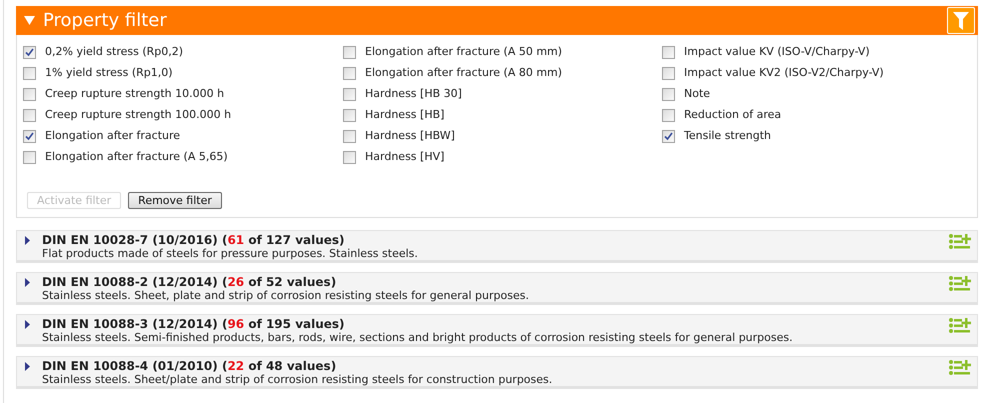 The height and width of the screenshot is (403, 992). Describe the element at coordinates (134, 94) in the screenshot. I see `checkbox-label: Creep rupture strength 10.000 h` at that location.